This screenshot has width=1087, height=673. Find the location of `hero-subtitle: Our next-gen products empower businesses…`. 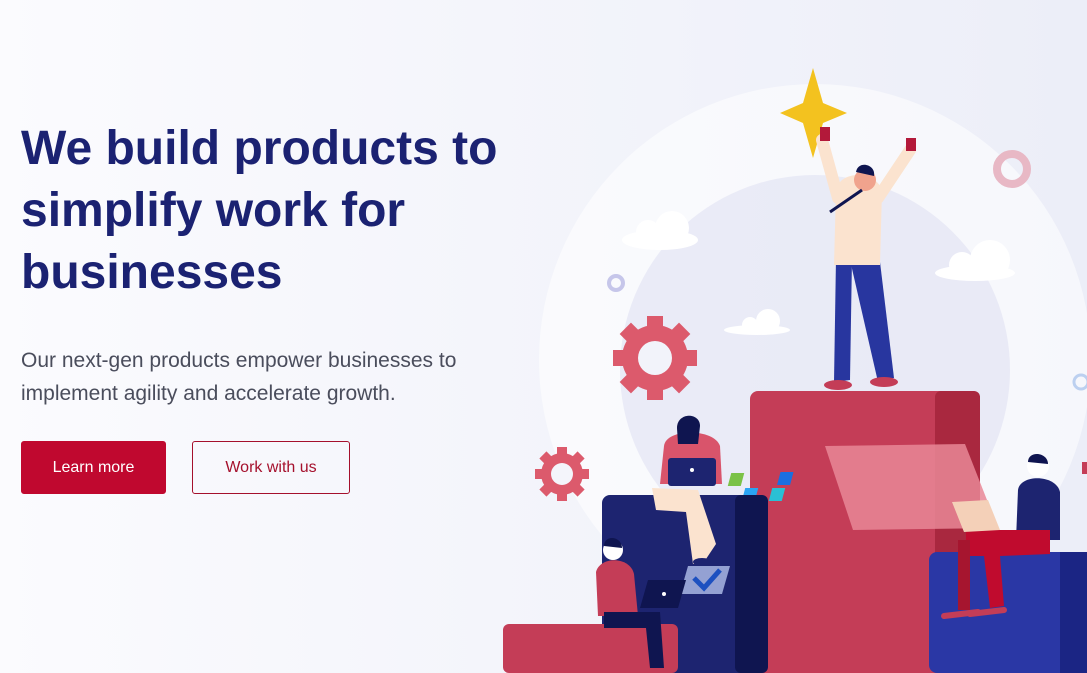

hero-subtitle: Our next-gen products empower businesses… is located at coordinates (239, 377).